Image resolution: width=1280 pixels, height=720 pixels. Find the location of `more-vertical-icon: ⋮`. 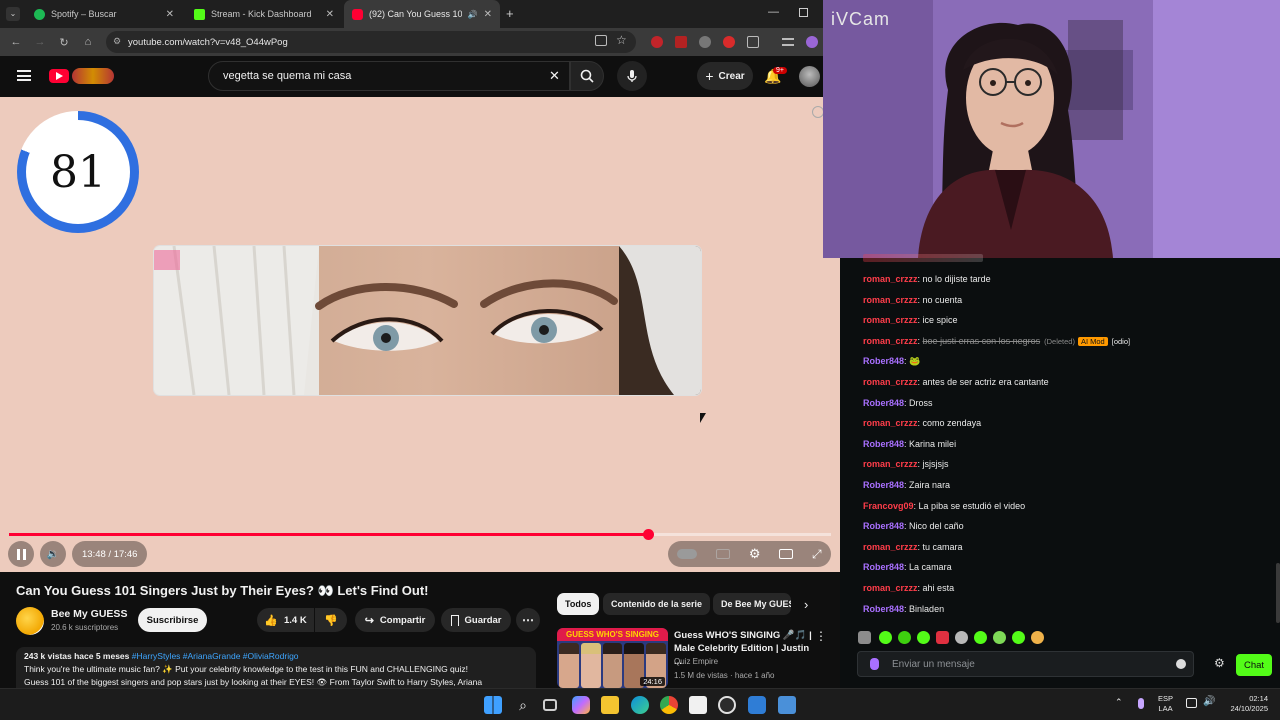

more-vertical-icon: ⋮ is located at coordinates (821, 636).